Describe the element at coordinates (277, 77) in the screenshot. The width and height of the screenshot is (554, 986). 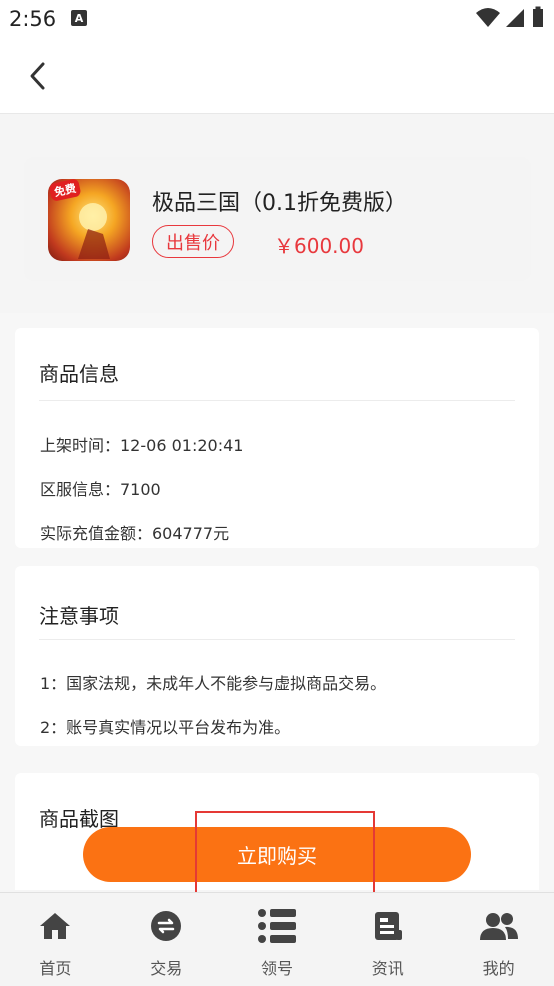
I see `top-navigation-bar` at that location.